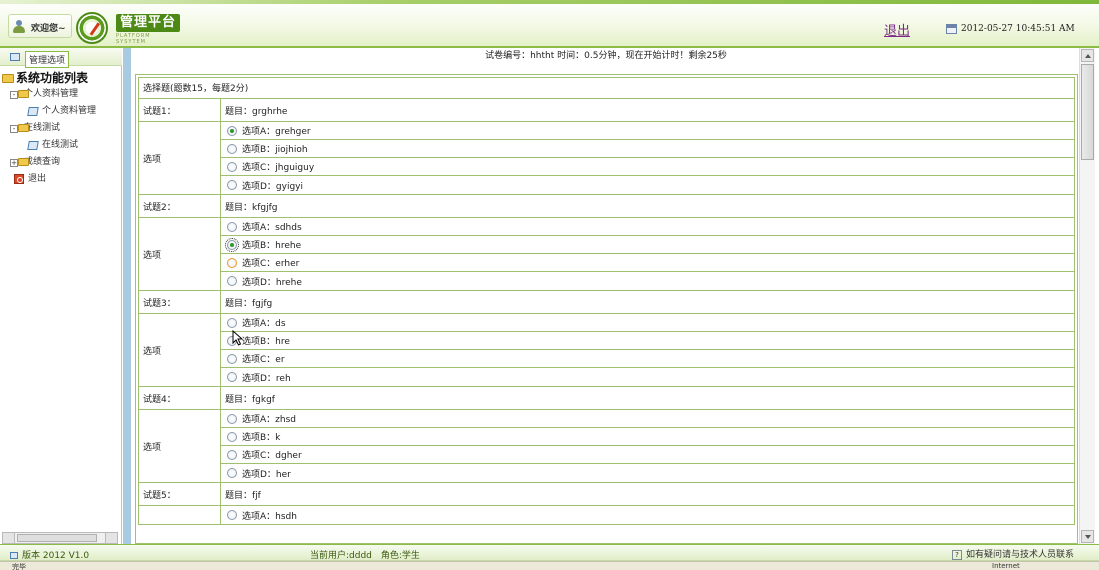  I want to click on calendar-icon, so click(951, 29).